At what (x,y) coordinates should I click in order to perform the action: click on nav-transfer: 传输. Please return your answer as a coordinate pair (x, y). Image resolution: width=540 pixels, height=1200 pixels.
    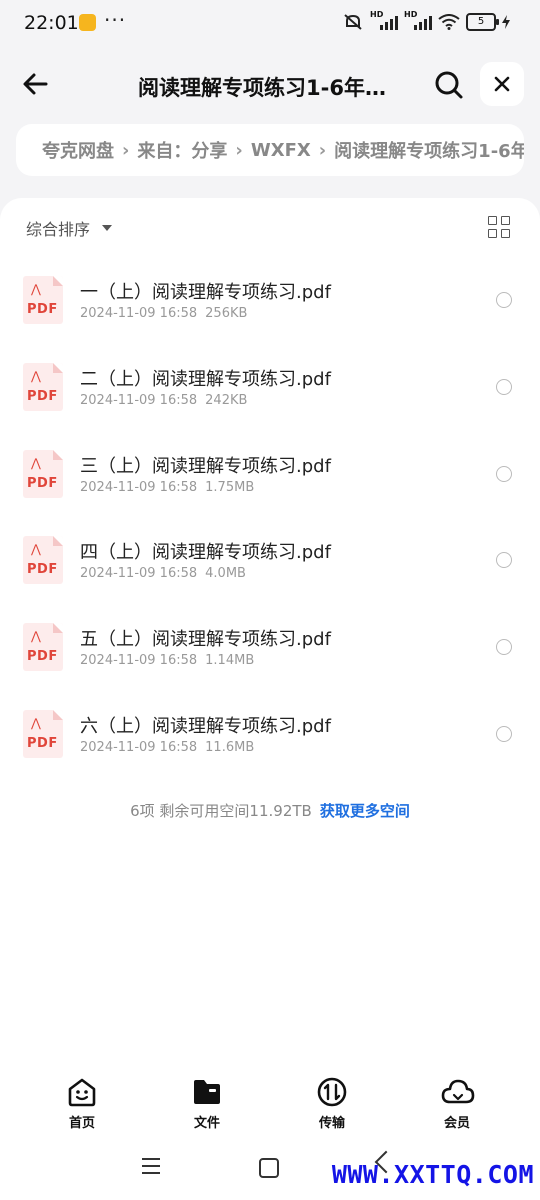
    Looking at the image, I should click on (332, 1103).